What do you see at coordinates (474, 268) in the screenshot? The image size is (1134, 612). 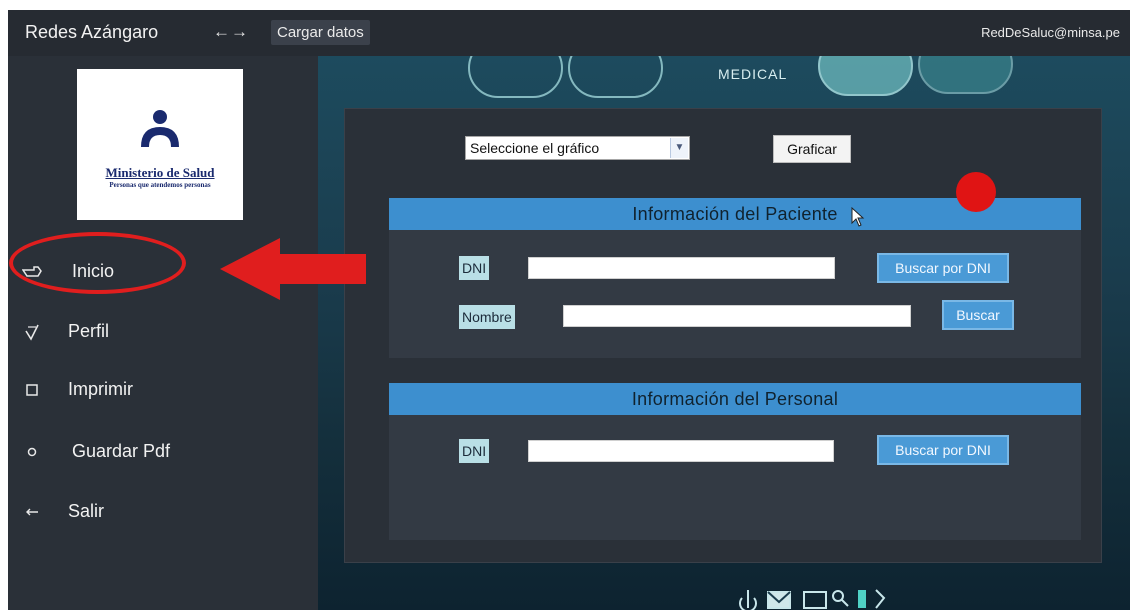 I see `patient-dni-label: DNI` at bounding box center [474, 268].